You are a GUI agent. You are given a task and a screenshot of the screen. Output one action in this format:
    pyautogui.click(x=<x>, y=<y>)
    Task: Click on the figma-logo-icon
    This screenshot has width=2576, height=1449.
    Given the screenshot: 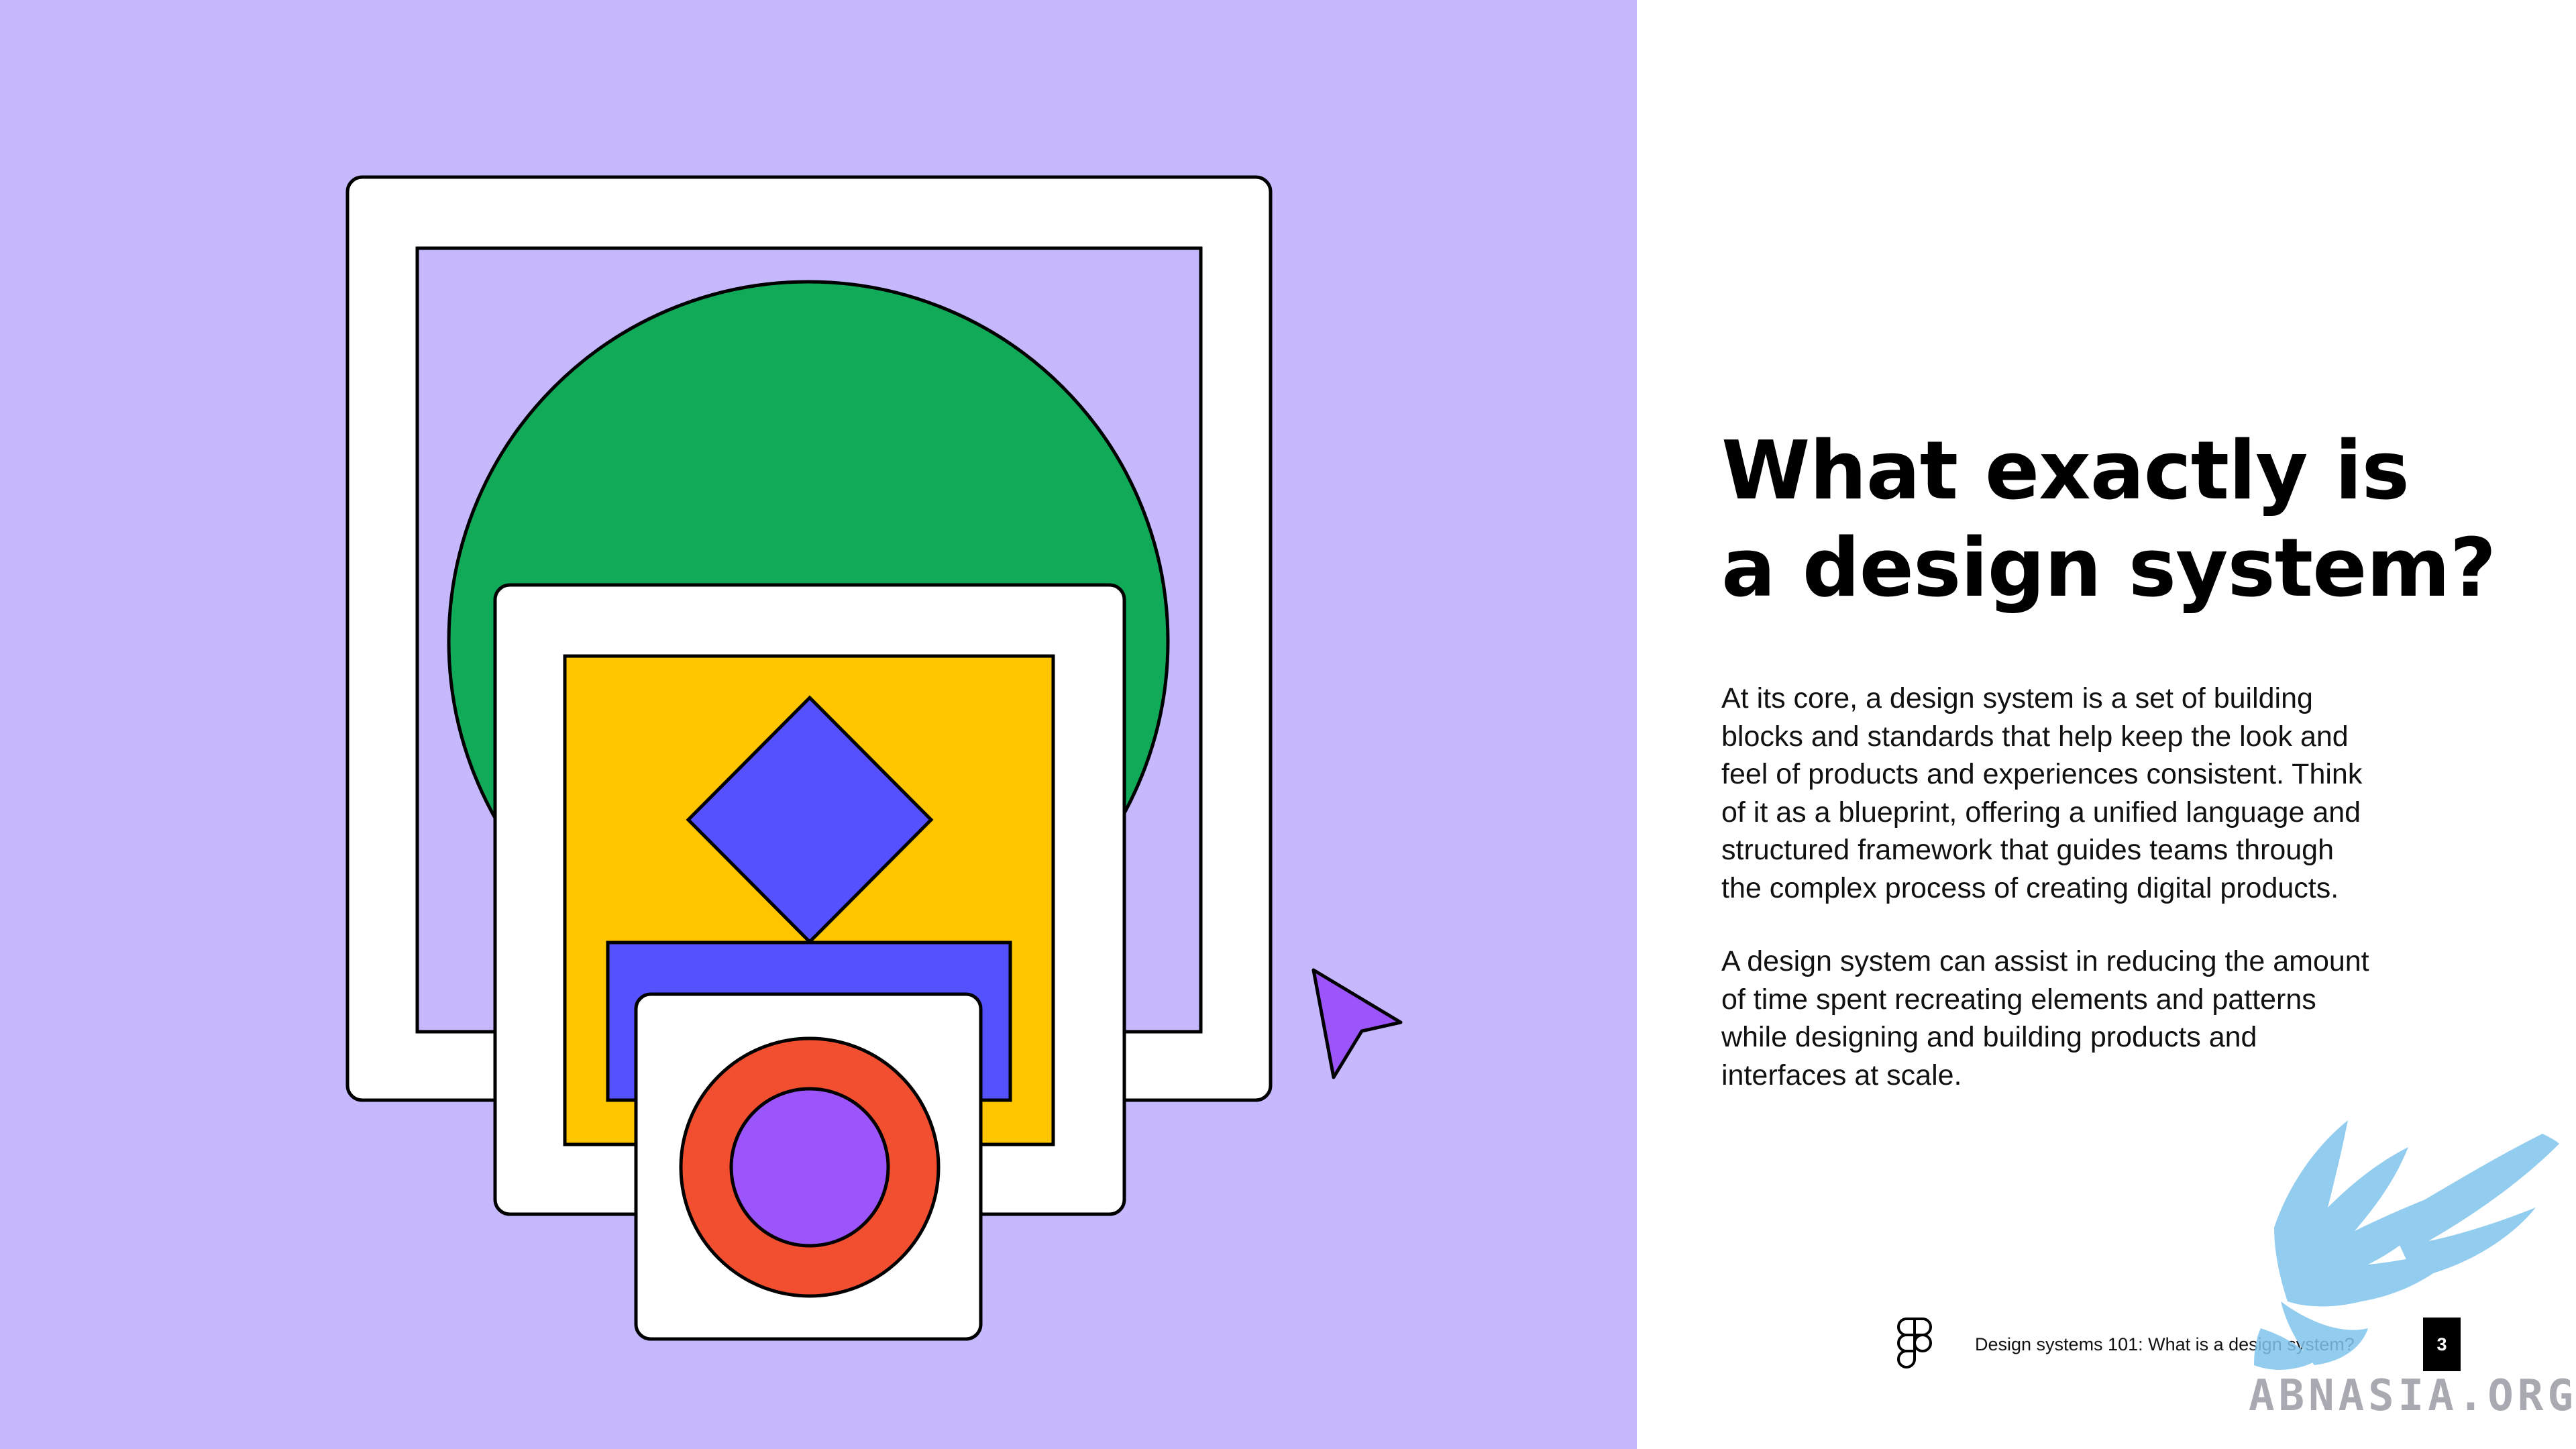 What is the action you would take?
    pyautogui.click(x=1914, y=1343)
    